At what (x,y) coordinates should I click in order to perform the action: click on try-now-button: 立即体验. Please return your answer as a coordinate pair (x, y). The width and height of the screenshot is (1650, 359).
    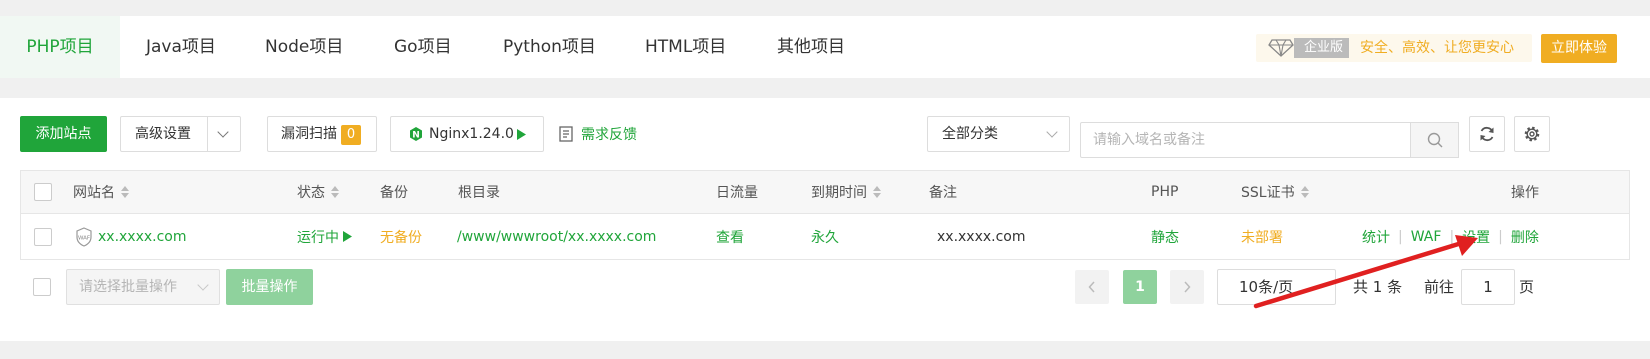
    Looking at the image, I should click on (1579, 48).